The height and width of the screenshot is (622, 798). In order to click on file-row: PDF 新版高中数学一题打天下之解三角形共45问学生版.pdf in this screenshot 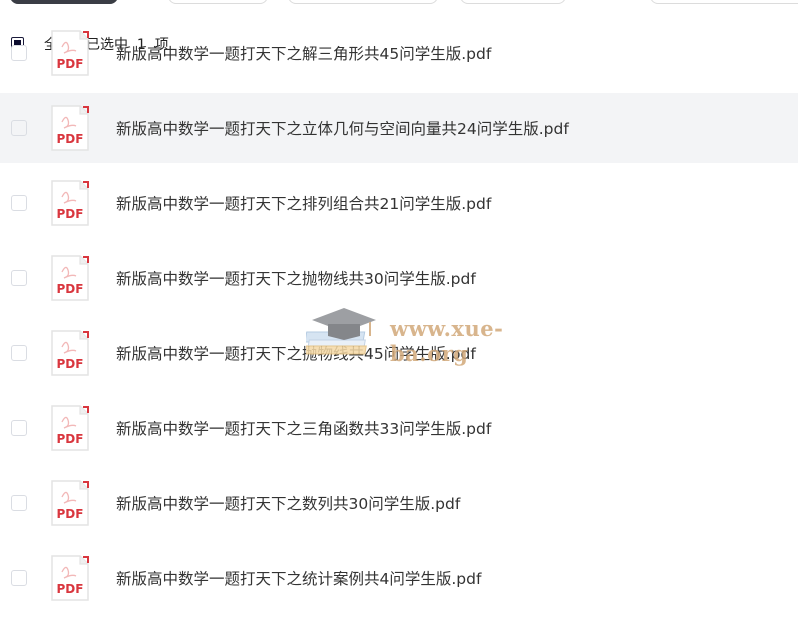, I will do `click(399, 53)`.